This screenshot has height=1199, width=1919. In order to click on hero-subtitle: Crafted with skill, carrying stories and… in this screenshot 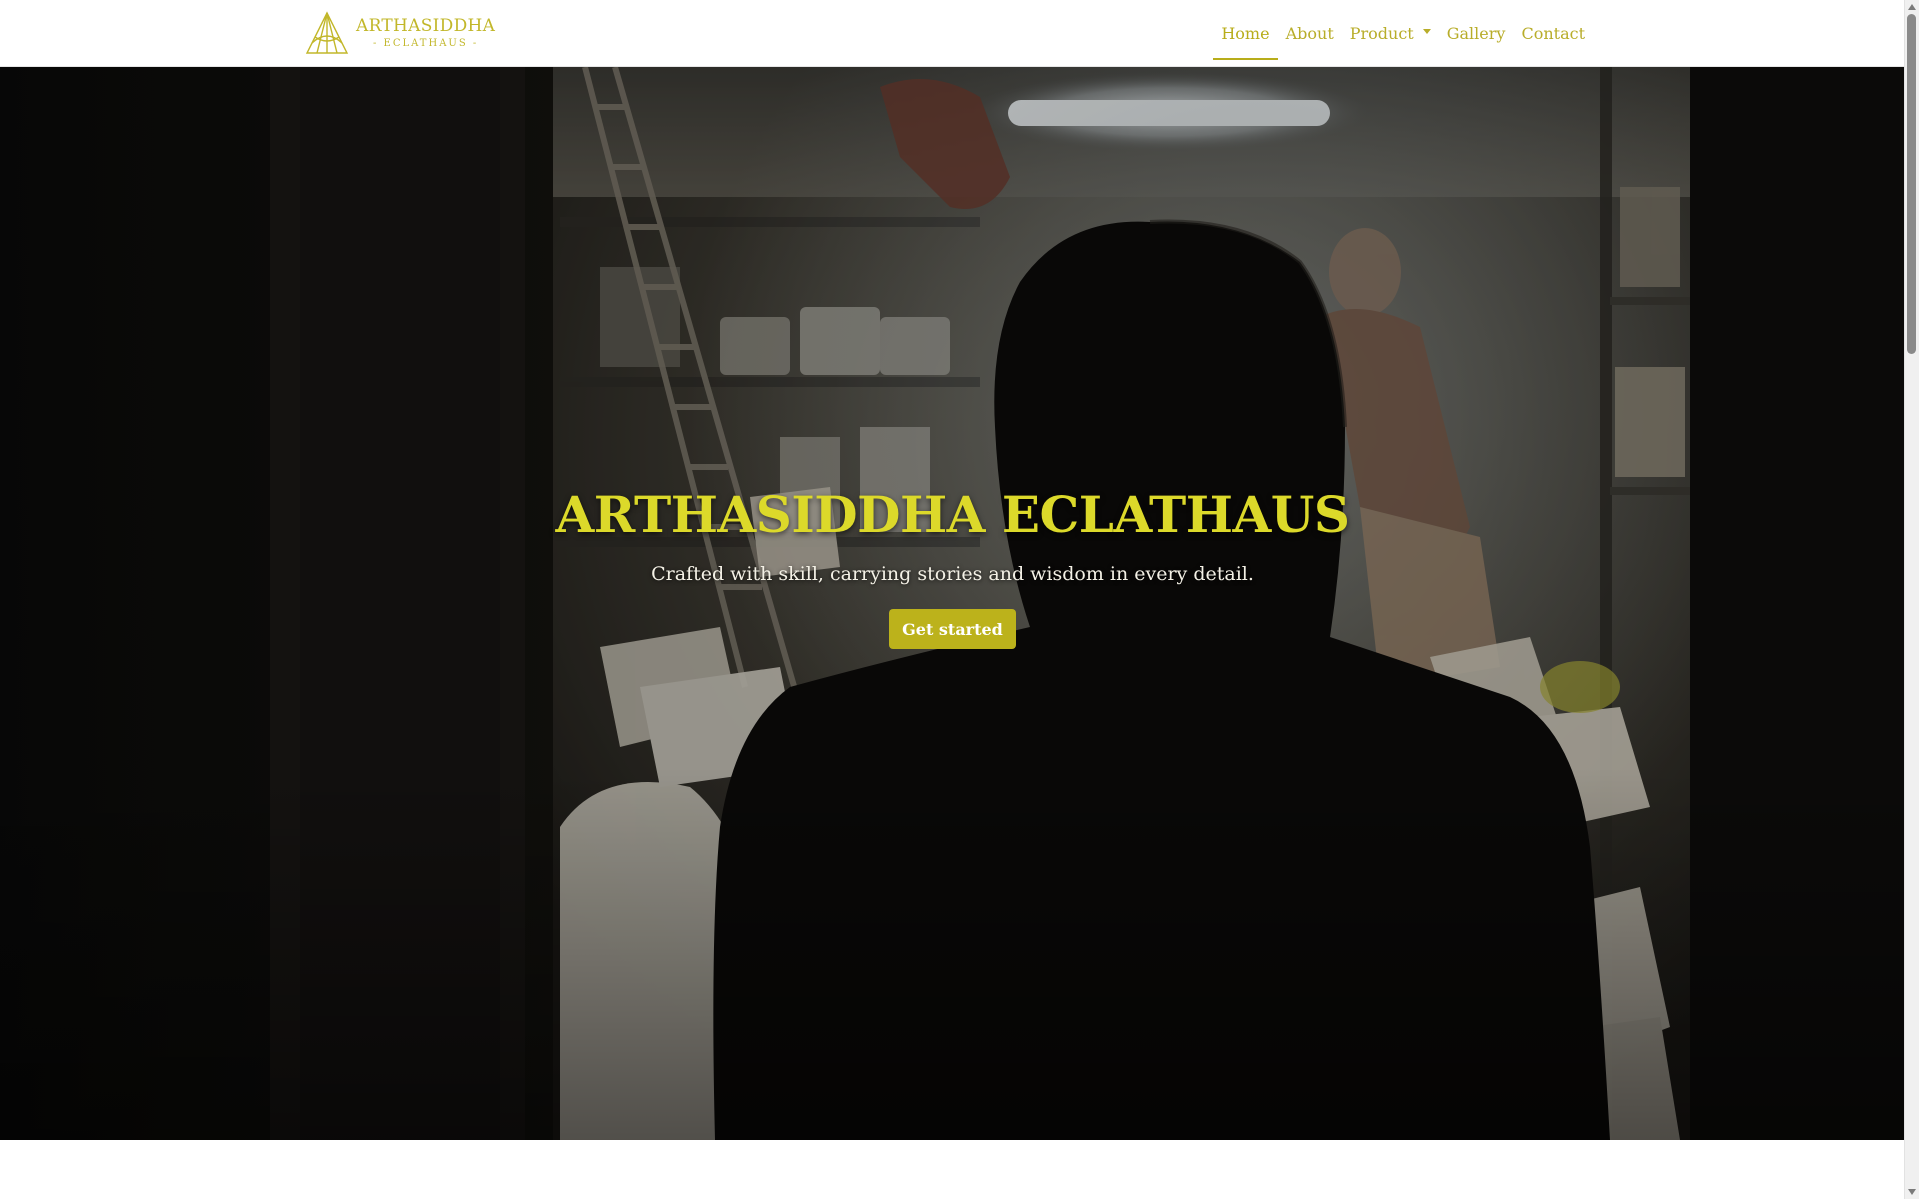, I will do `click(952, 574)`.